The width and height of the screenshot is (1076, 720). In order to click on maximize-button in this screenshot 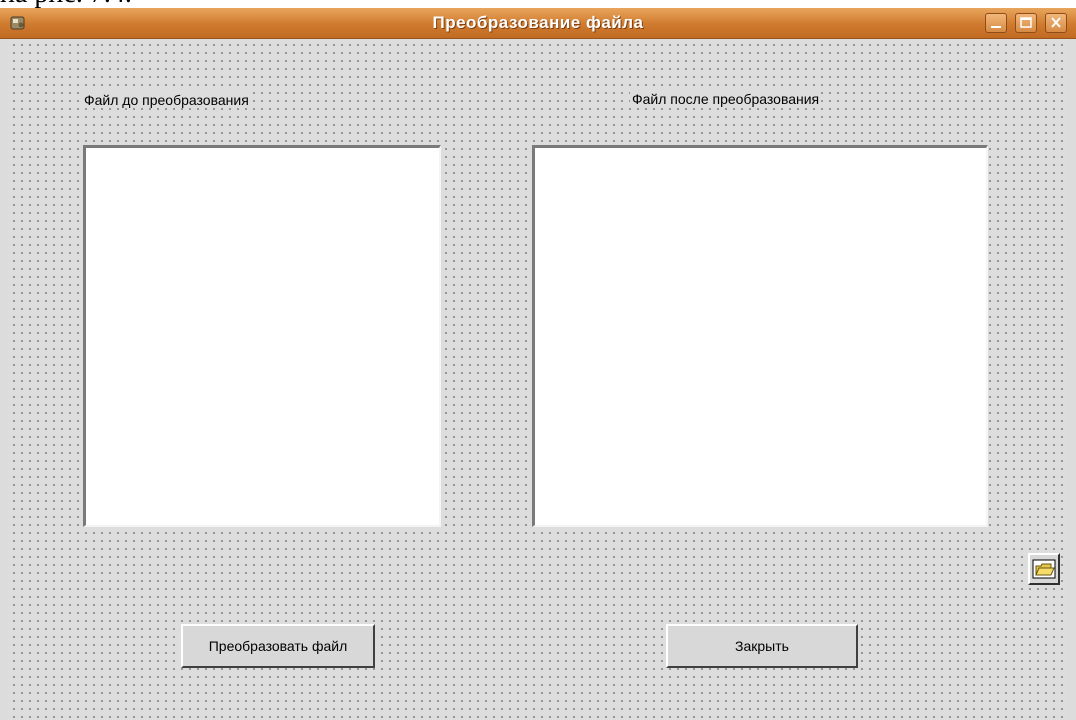, I will do `click(1026, 23)`.